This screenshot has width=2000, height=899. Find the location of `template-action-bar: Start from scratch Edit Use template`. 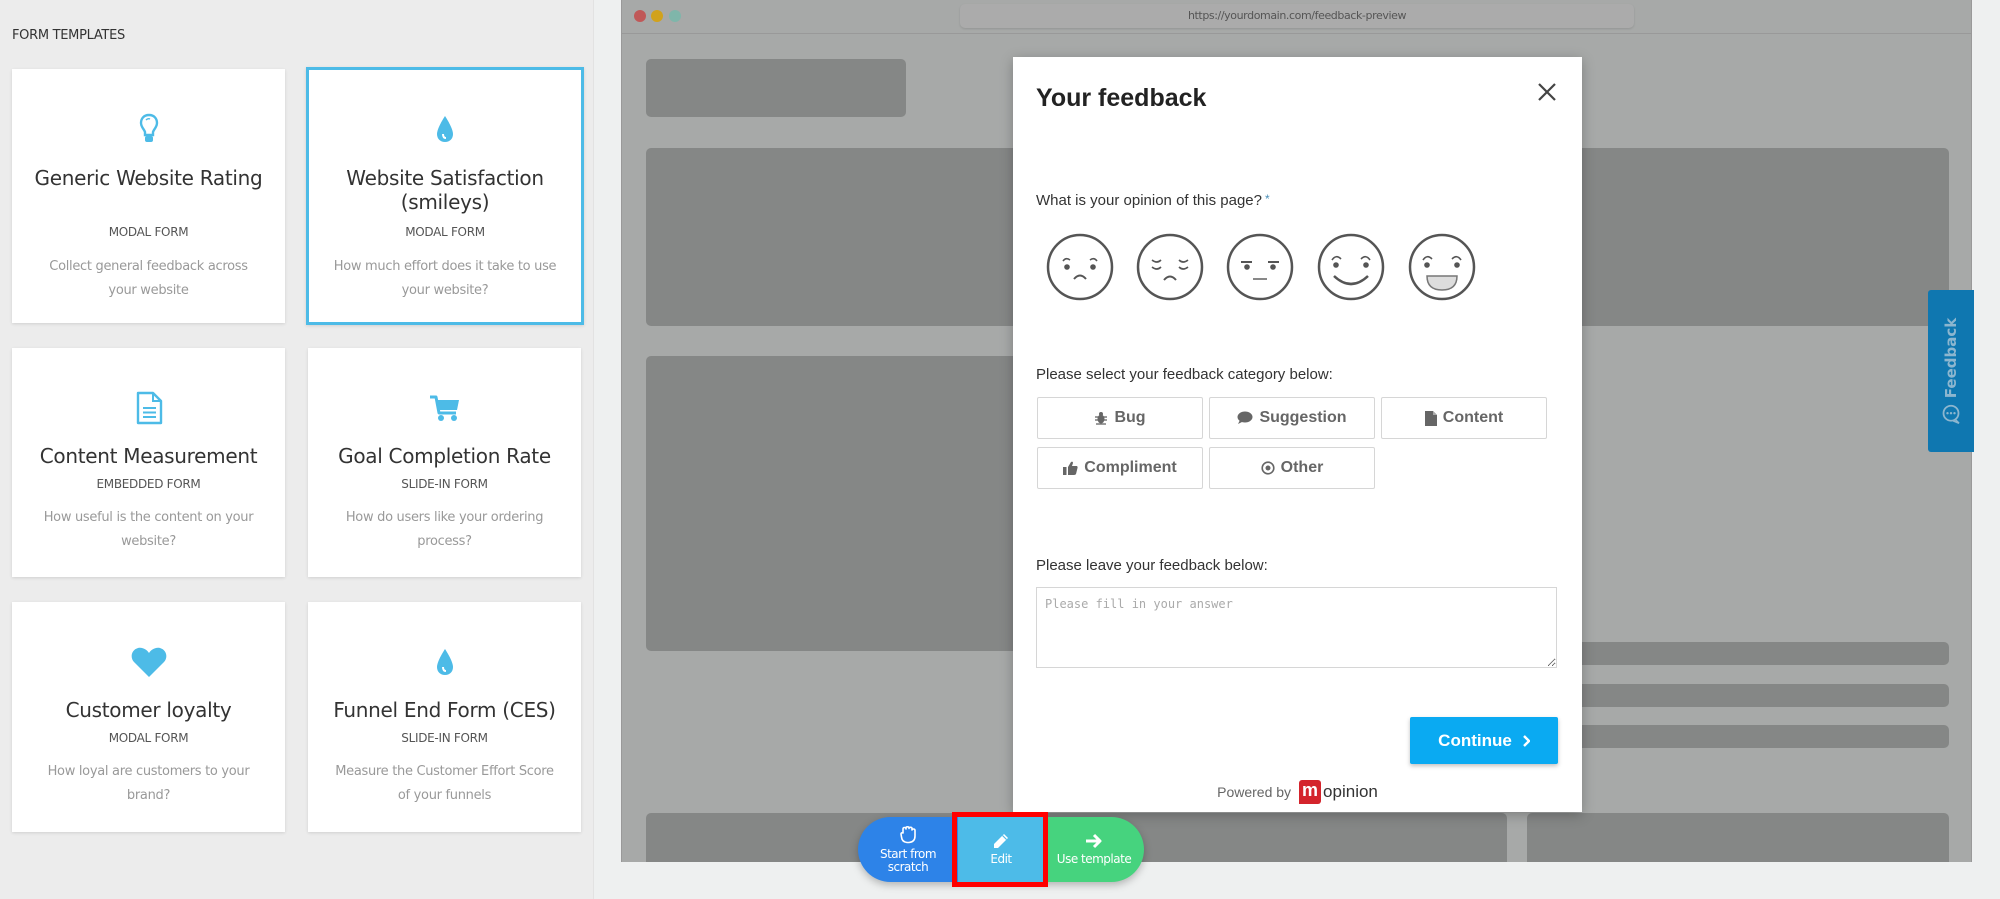

template-action-bar: Start from scratch Edit Use template is located at coordinates (1001, 849).